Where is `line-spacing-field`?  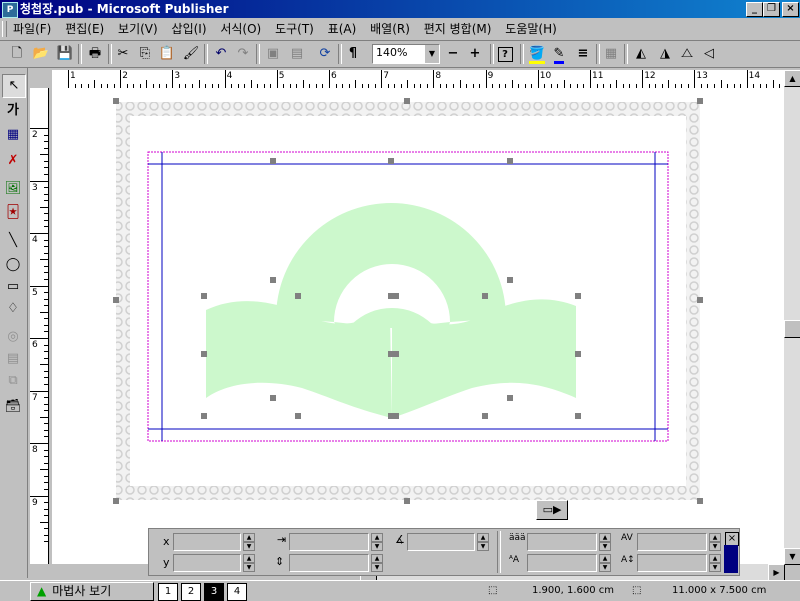 line-spacing-field is located at coordinates (672, 563).